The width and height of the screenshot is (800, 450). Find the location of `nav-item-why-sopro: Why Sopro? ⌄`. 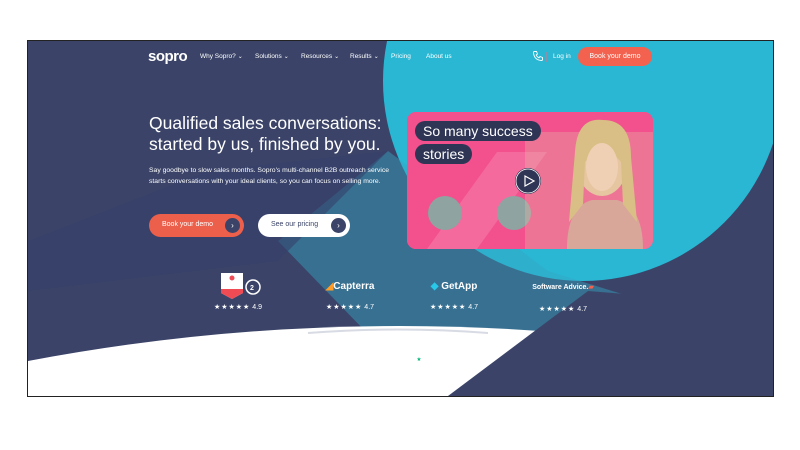

nav-item-why-sopro: Why Sopro? ⌄ is located at coordinates (221, 56).